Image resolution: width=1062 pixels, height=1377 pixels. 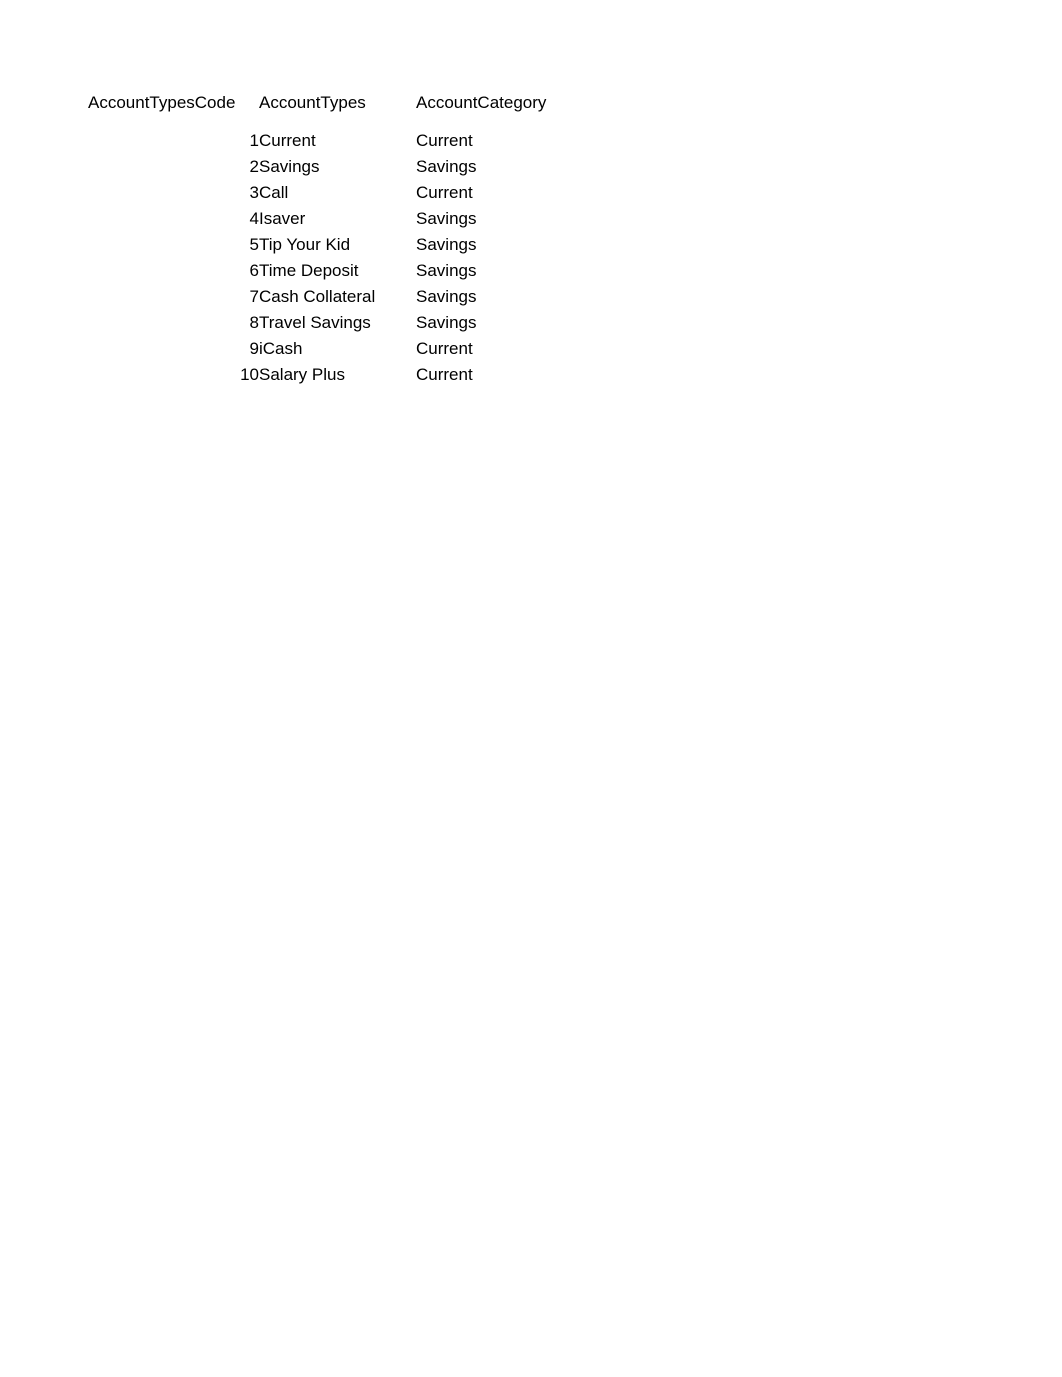 What do you see at coordinates (337, 297) in the screenshot?
I see `cell-account-types: Cash Collateral` at bounding box center [337, 297].